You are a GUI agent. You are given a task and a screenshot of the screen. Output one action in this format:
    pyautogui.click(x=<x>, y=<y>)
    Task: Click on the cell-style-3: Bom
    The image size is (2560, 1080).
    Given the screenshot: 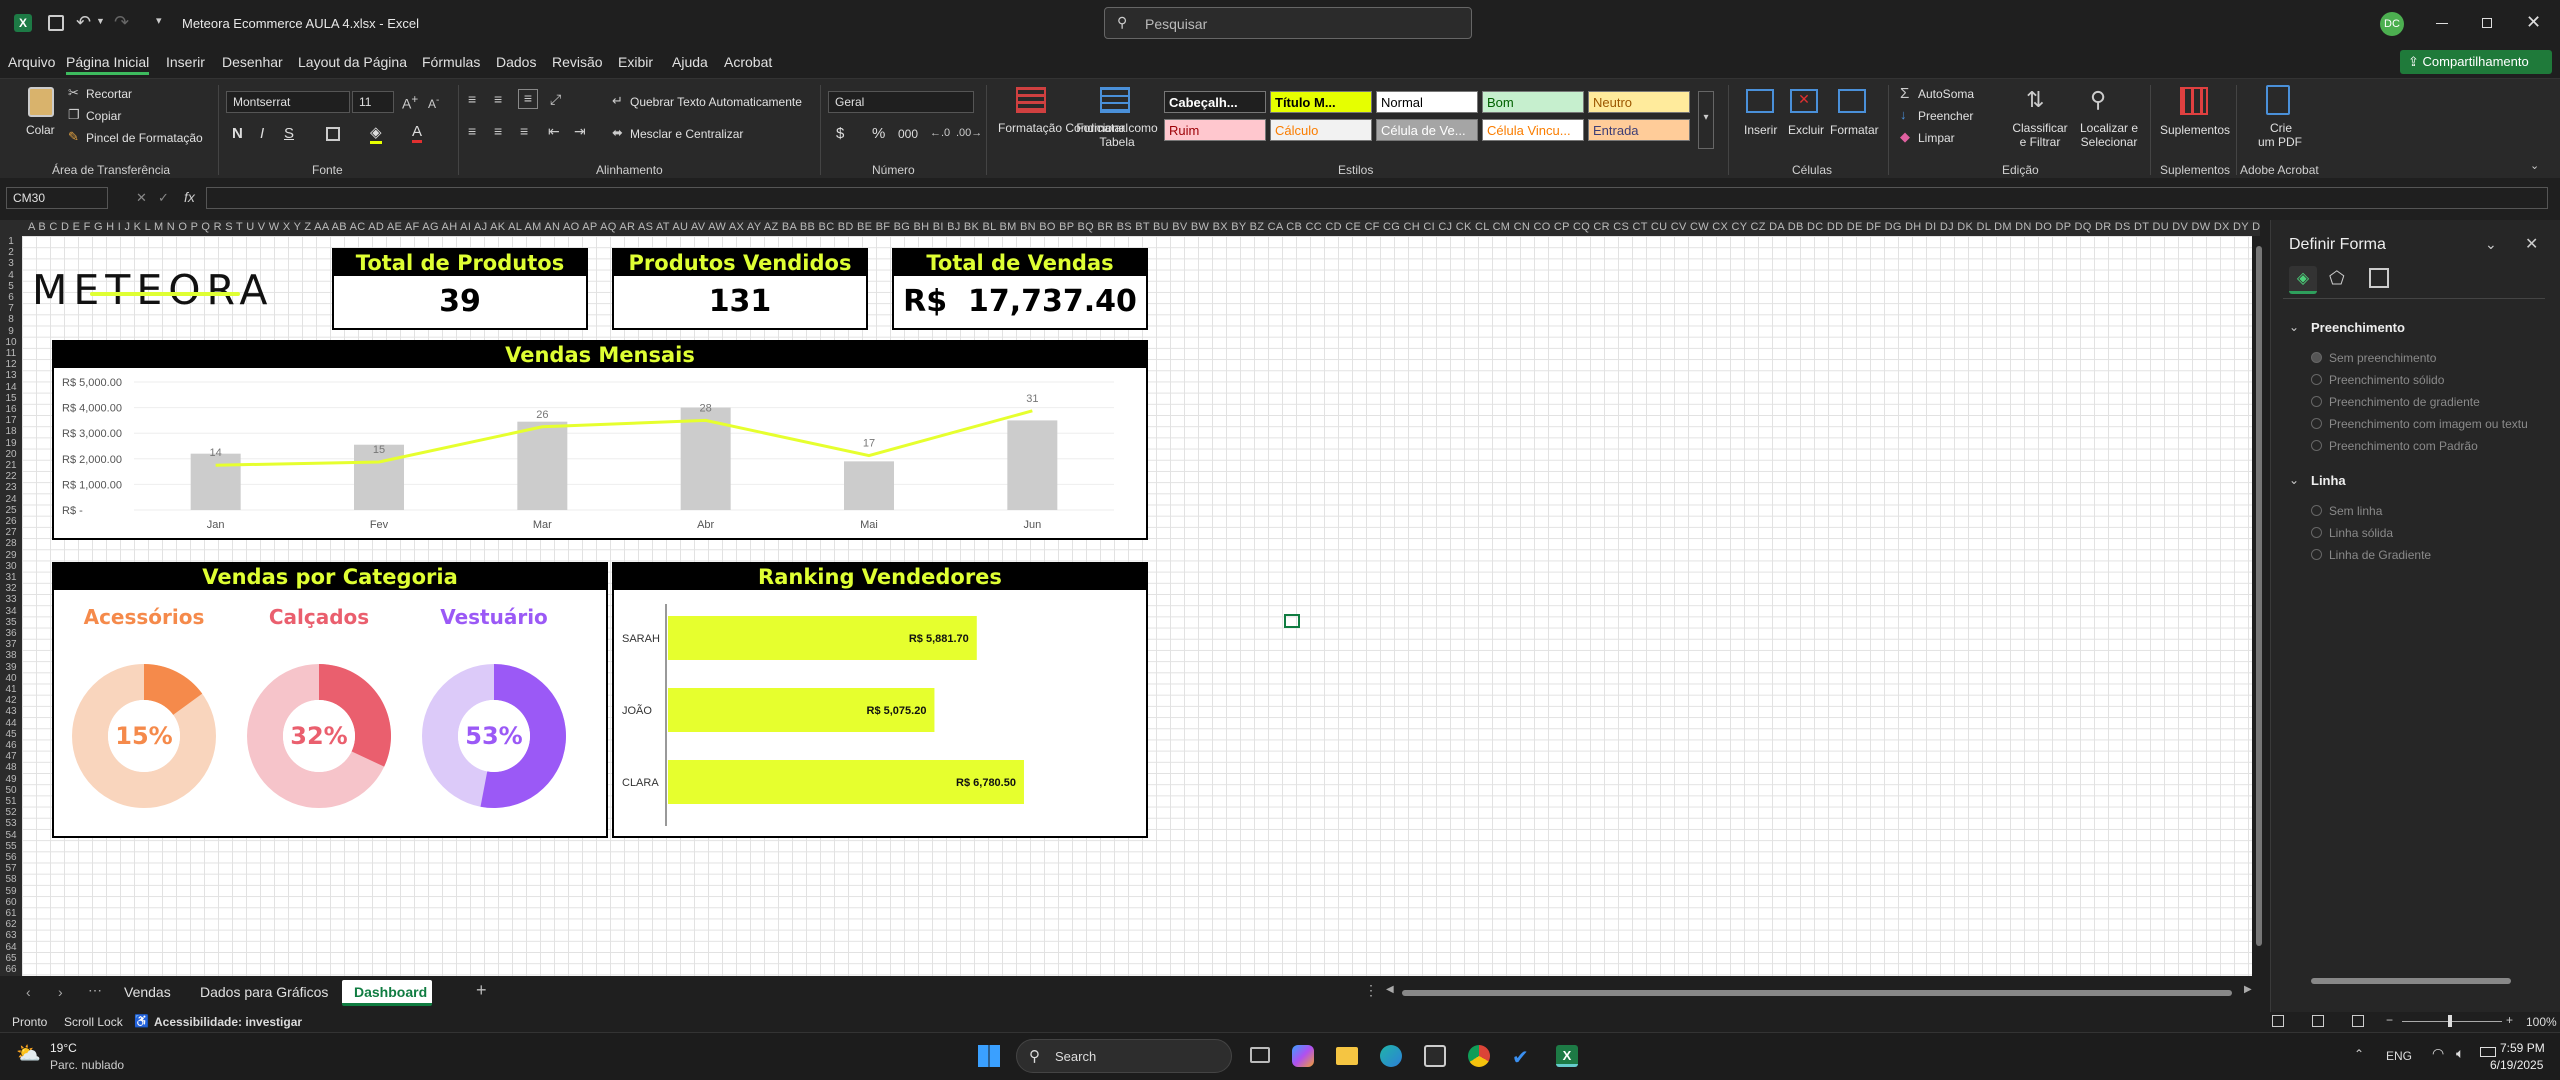 What is the action you would take?
    pyautogui.click(x=1533, y=102)
    